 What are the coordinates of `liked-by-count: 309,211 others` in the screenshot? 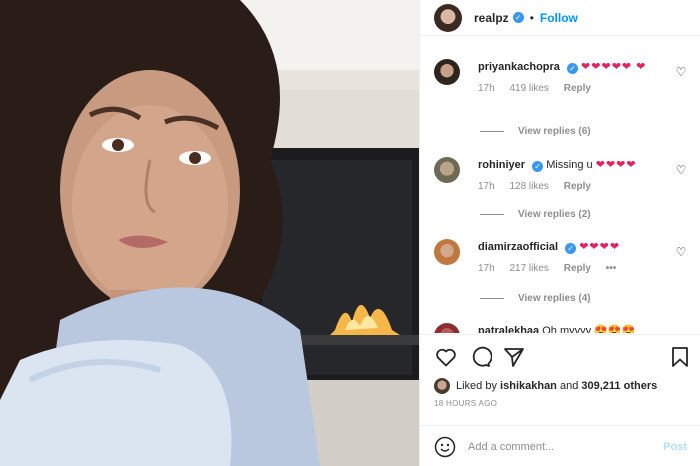 It's located at (619, 386).